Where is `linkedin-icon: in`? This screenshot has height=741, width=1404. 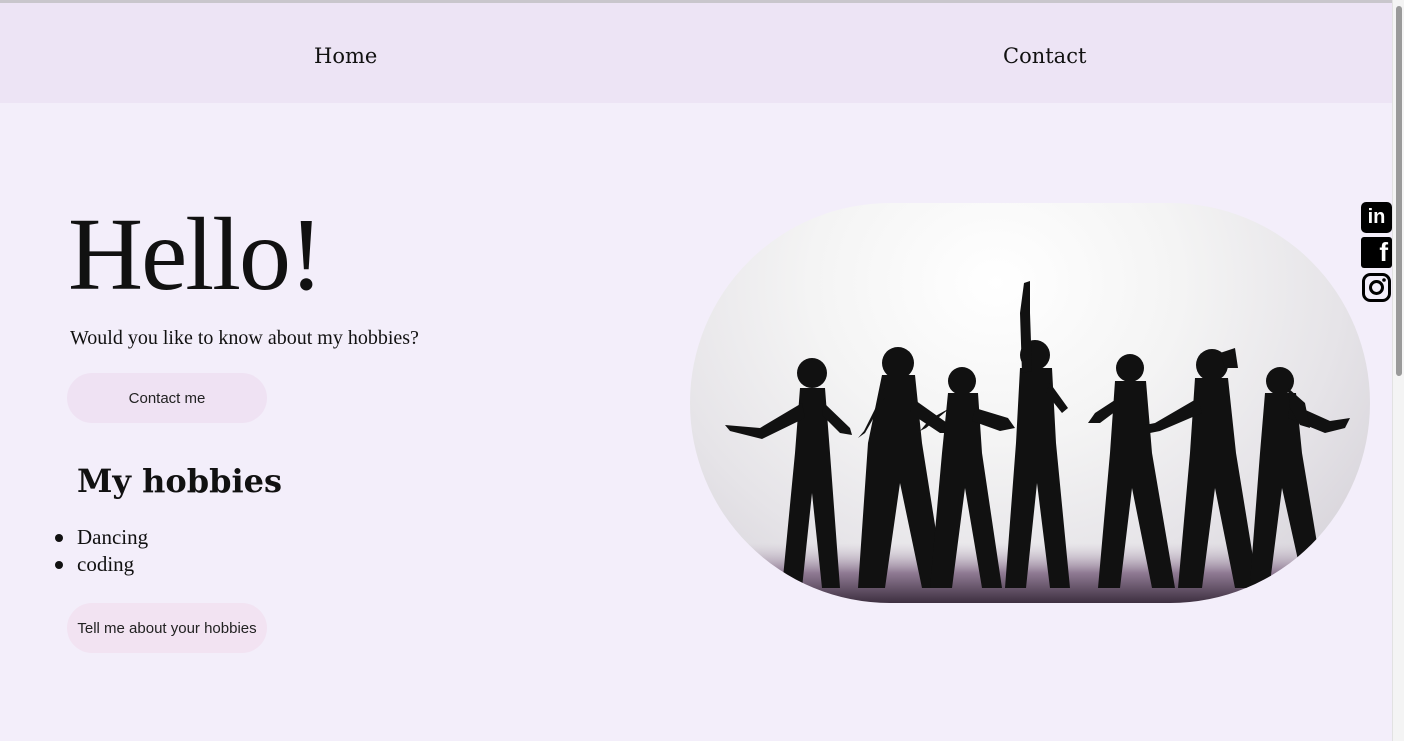 linkedin-icon: in is located at coordinates (1376, 217).